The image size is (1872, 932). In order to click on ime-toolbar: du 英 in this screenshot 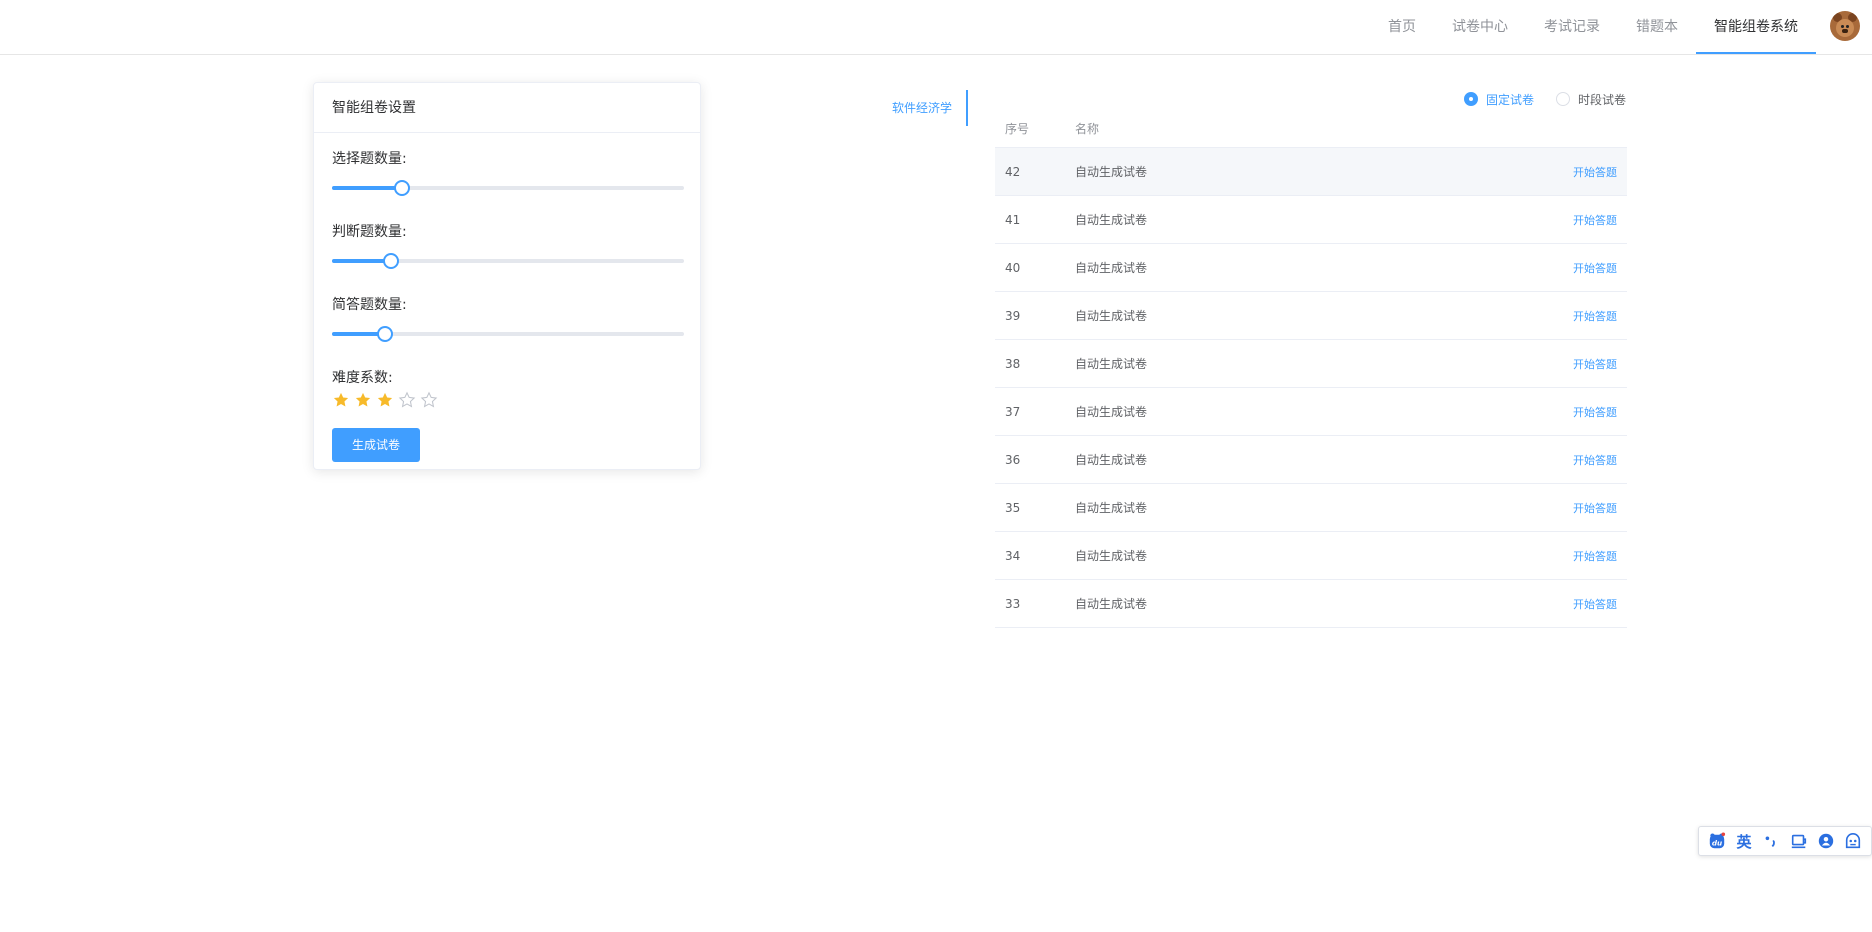, I will do `click(1785, 841)`.